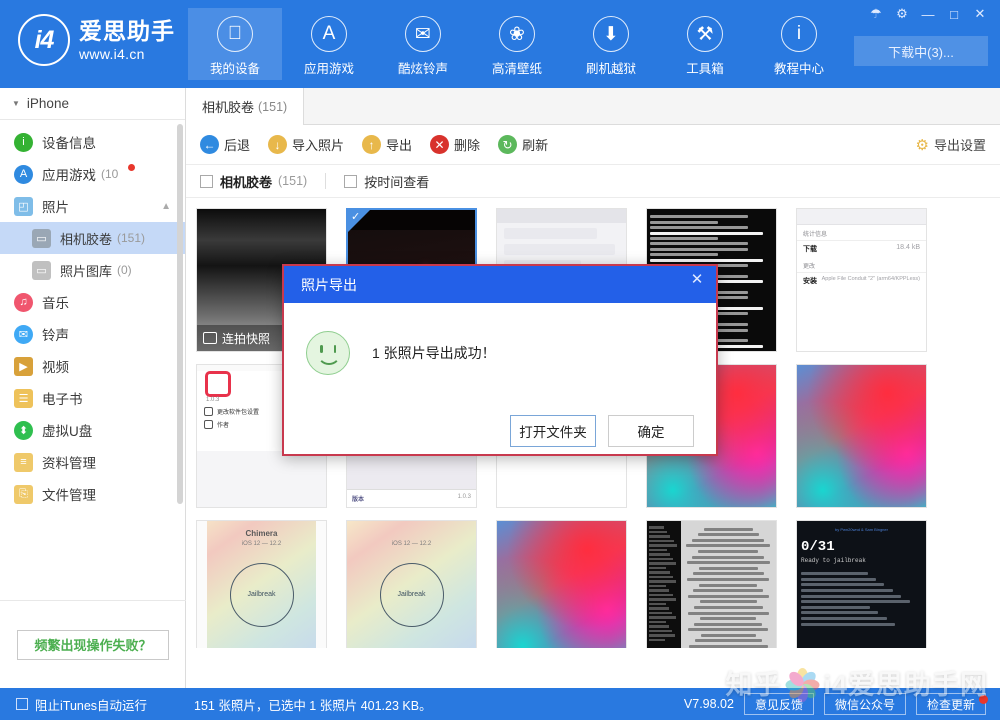  I want to click on logo-mark-icon: i4, so click(44, 40).